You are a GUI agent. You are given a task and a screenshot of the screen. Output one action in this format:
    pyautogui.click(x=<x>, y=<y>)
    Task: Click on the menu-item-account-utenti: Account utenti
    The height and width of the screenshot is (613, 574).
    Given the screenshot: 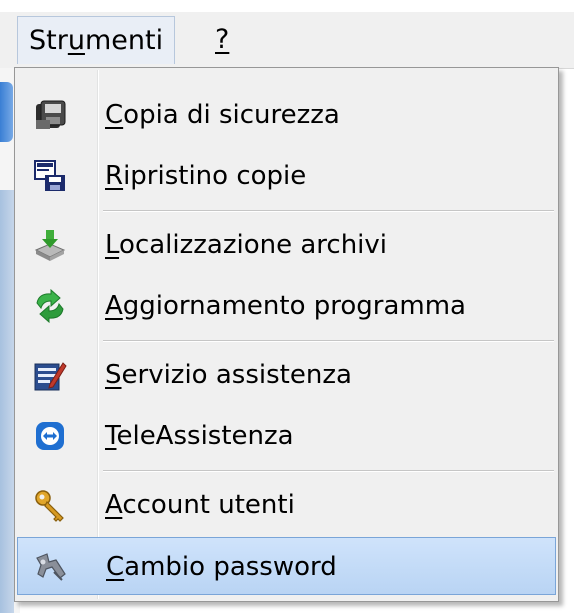 What is the action you would take?
    pyautogui.click(x=286, y=505)
    